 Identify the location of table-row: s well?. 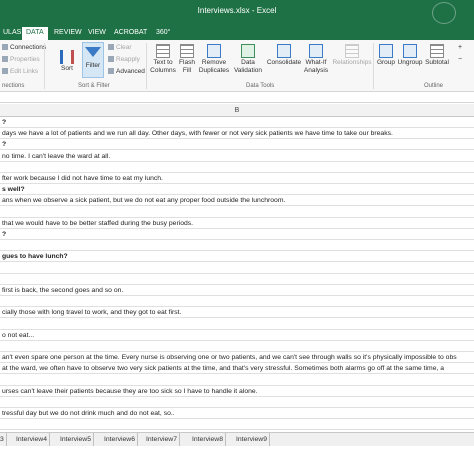
(237, 190).